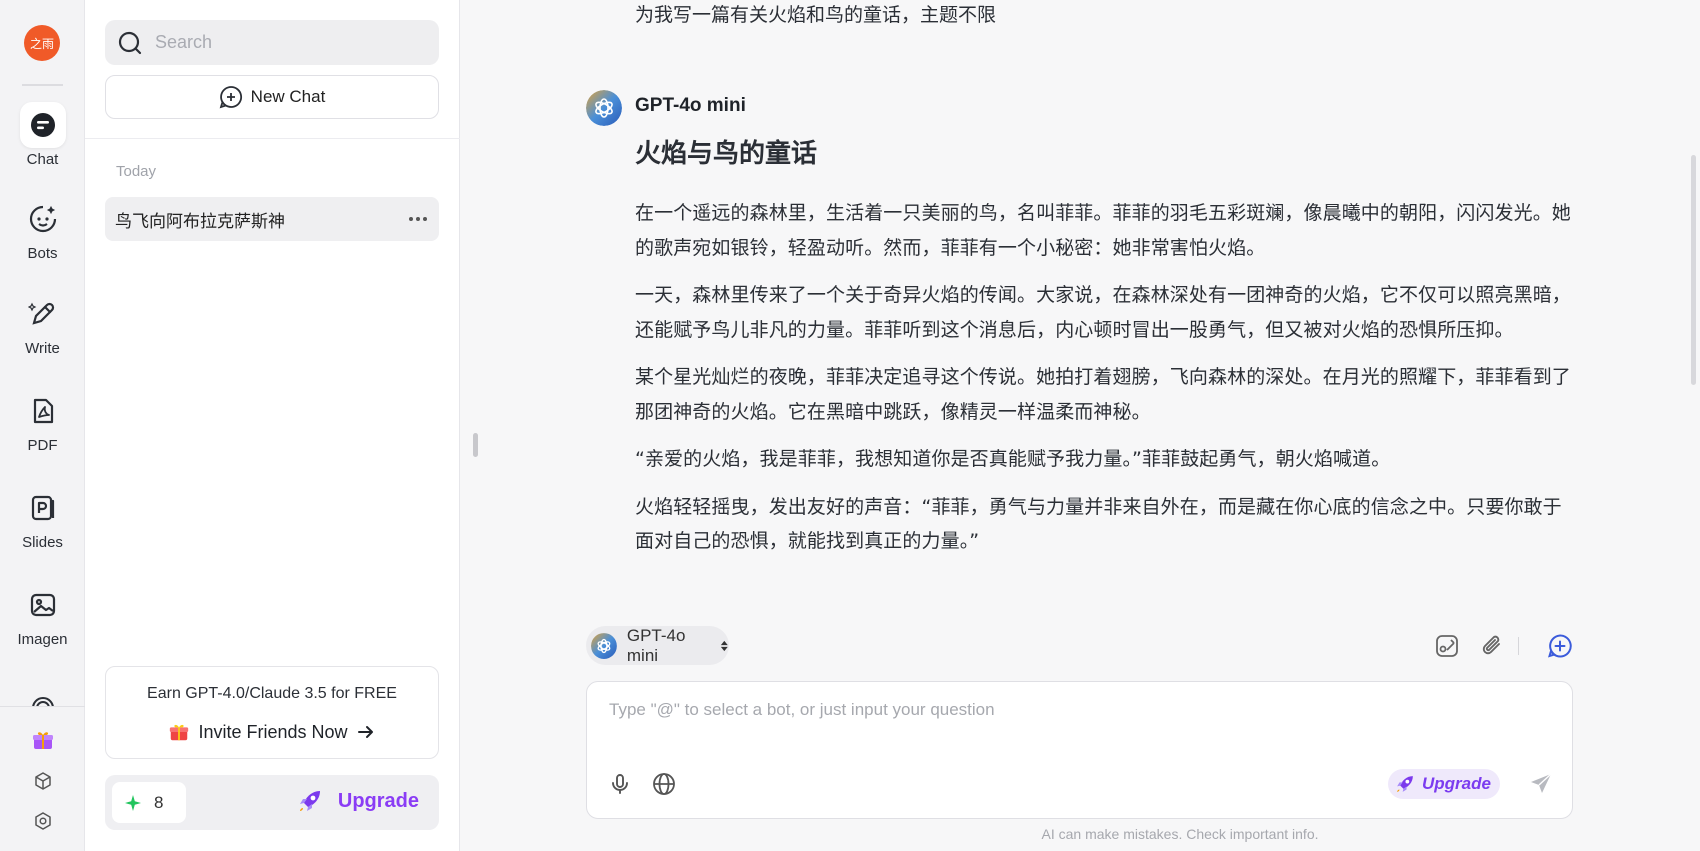 This screenshot has width=1700, height=851. I want to click on more-options-icon, so click(418, 219).